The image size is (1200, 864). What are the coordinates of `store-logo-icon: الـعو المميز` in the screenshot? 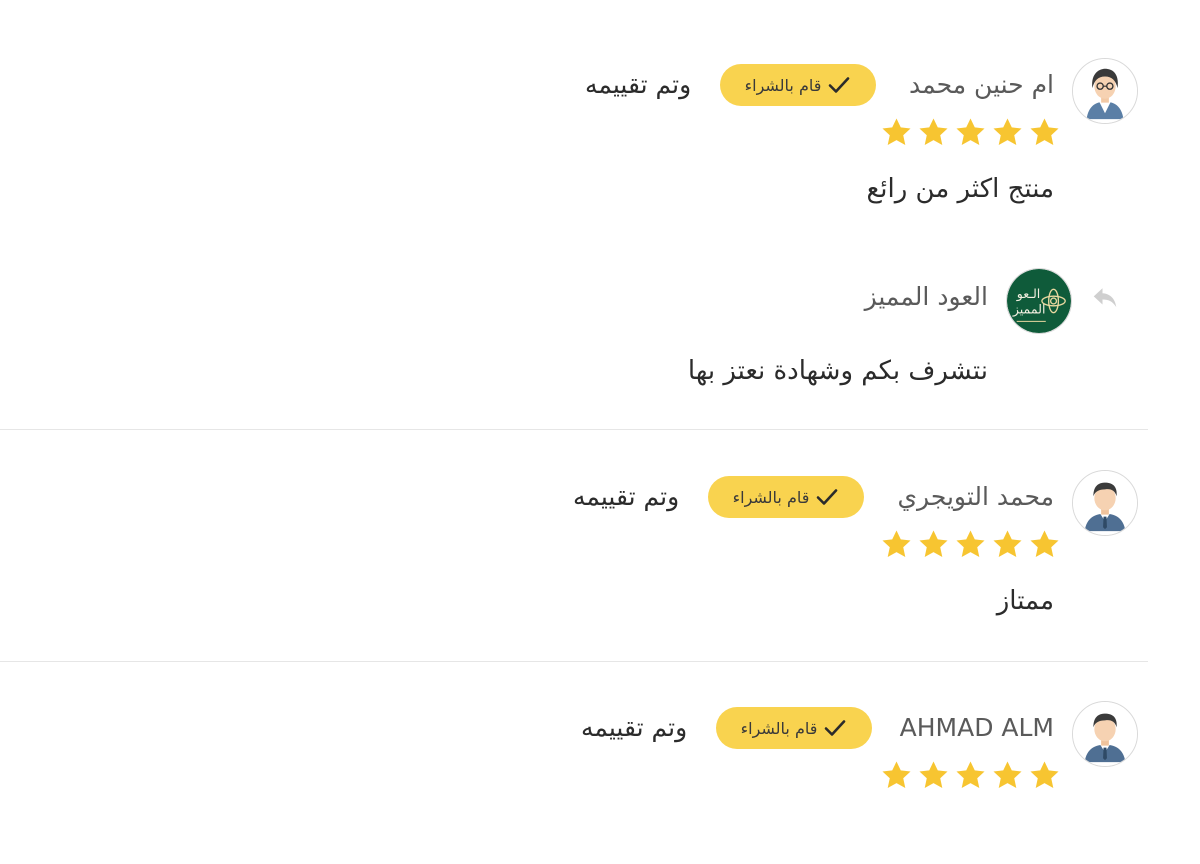 It's located at (1039, 301).